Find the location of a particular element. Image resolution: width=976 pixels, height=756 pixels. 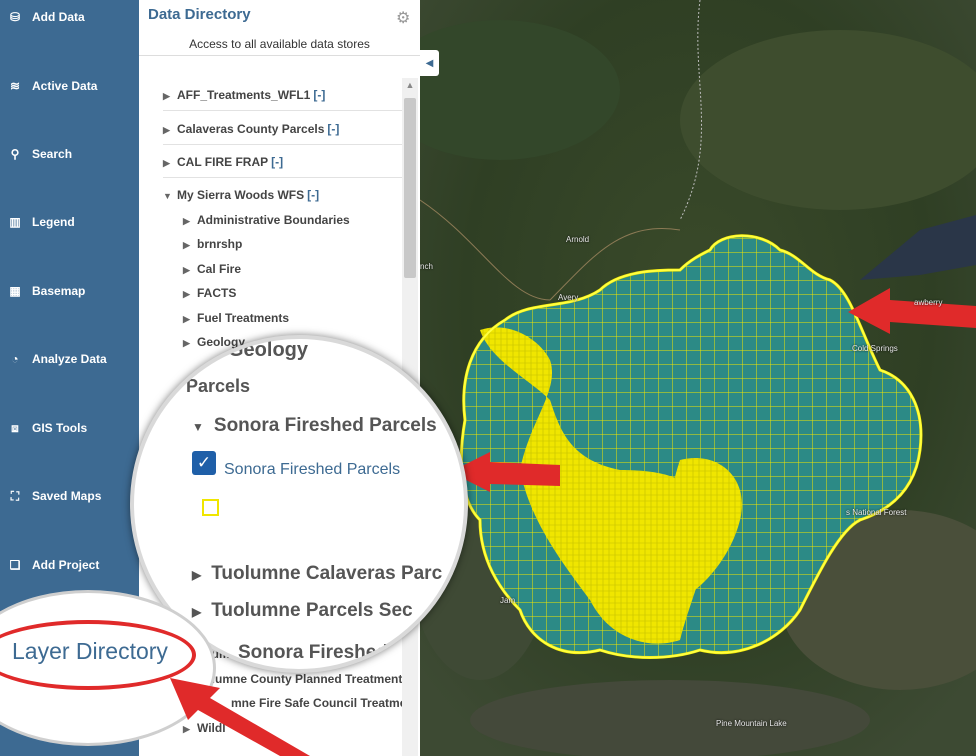

nav-analyze-data: ◔ Analyze Data is located at coordinates (69, 359).